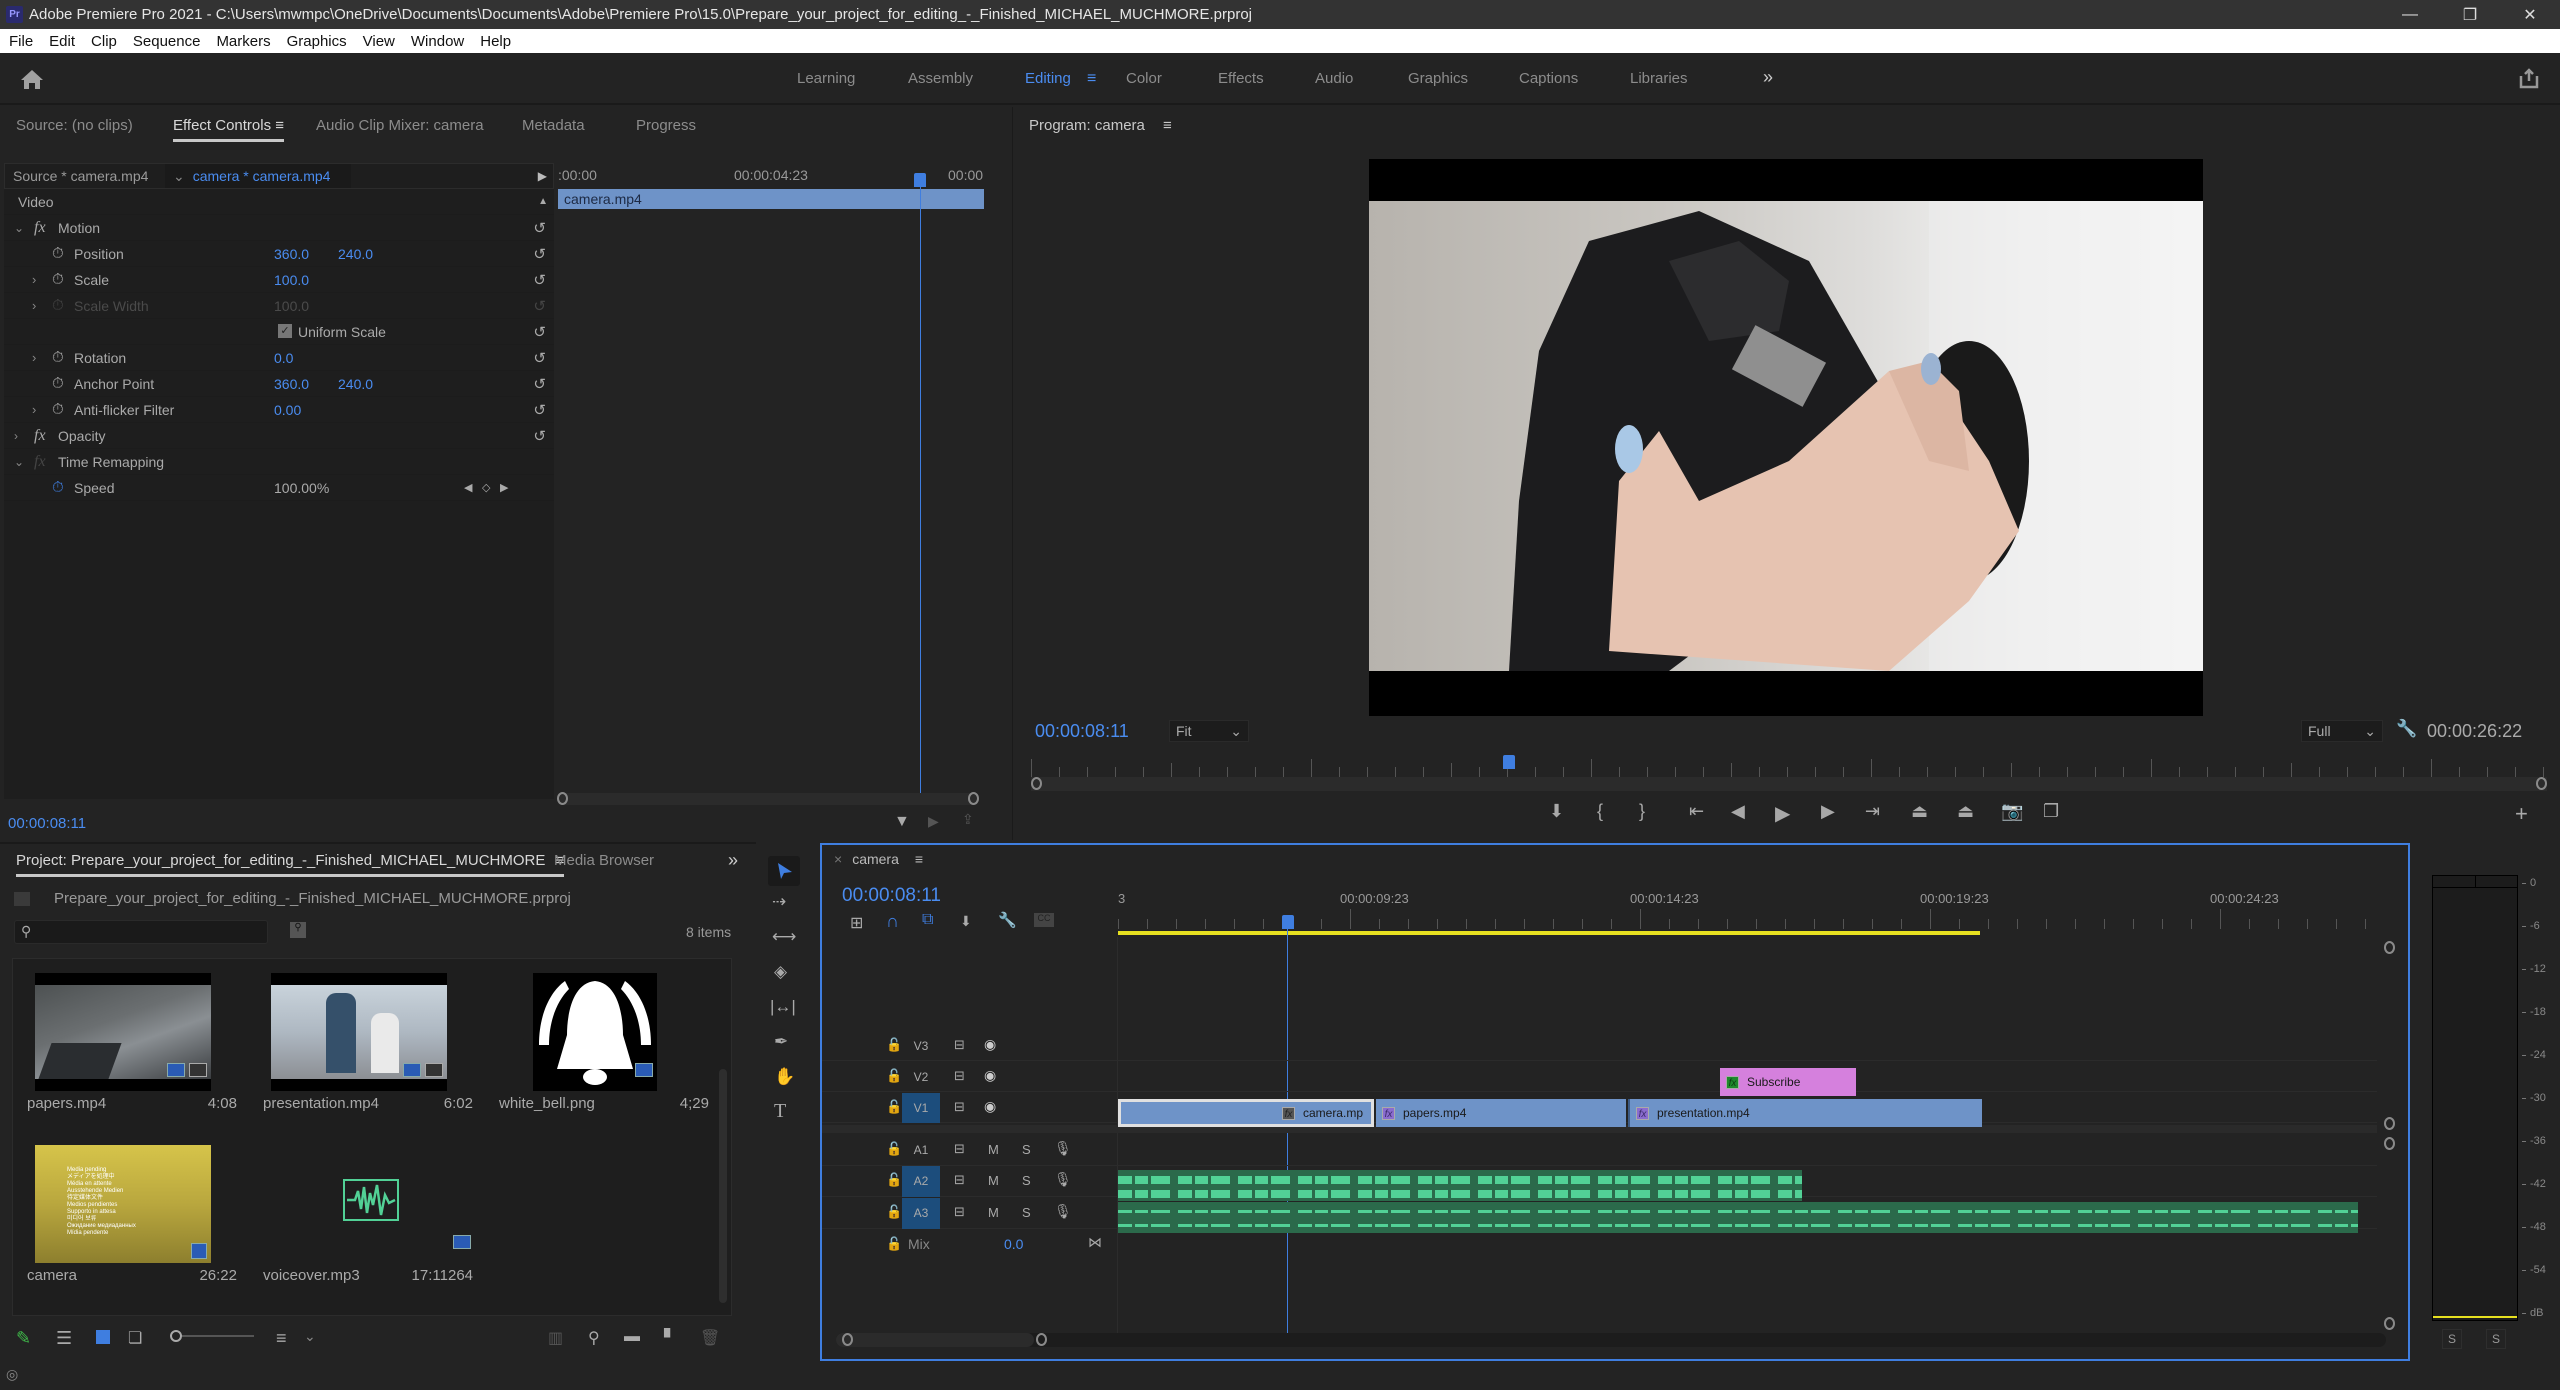 This screenshot has width=2560, height=1390. Describe the element at coordinates (784, 1077) in the screenshot. I see `hand-tool-icon: ✋` at that location.